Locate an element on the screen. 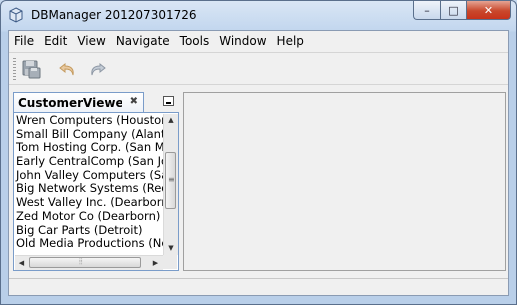  menu-window: Window is located at coordinates (242, 41).